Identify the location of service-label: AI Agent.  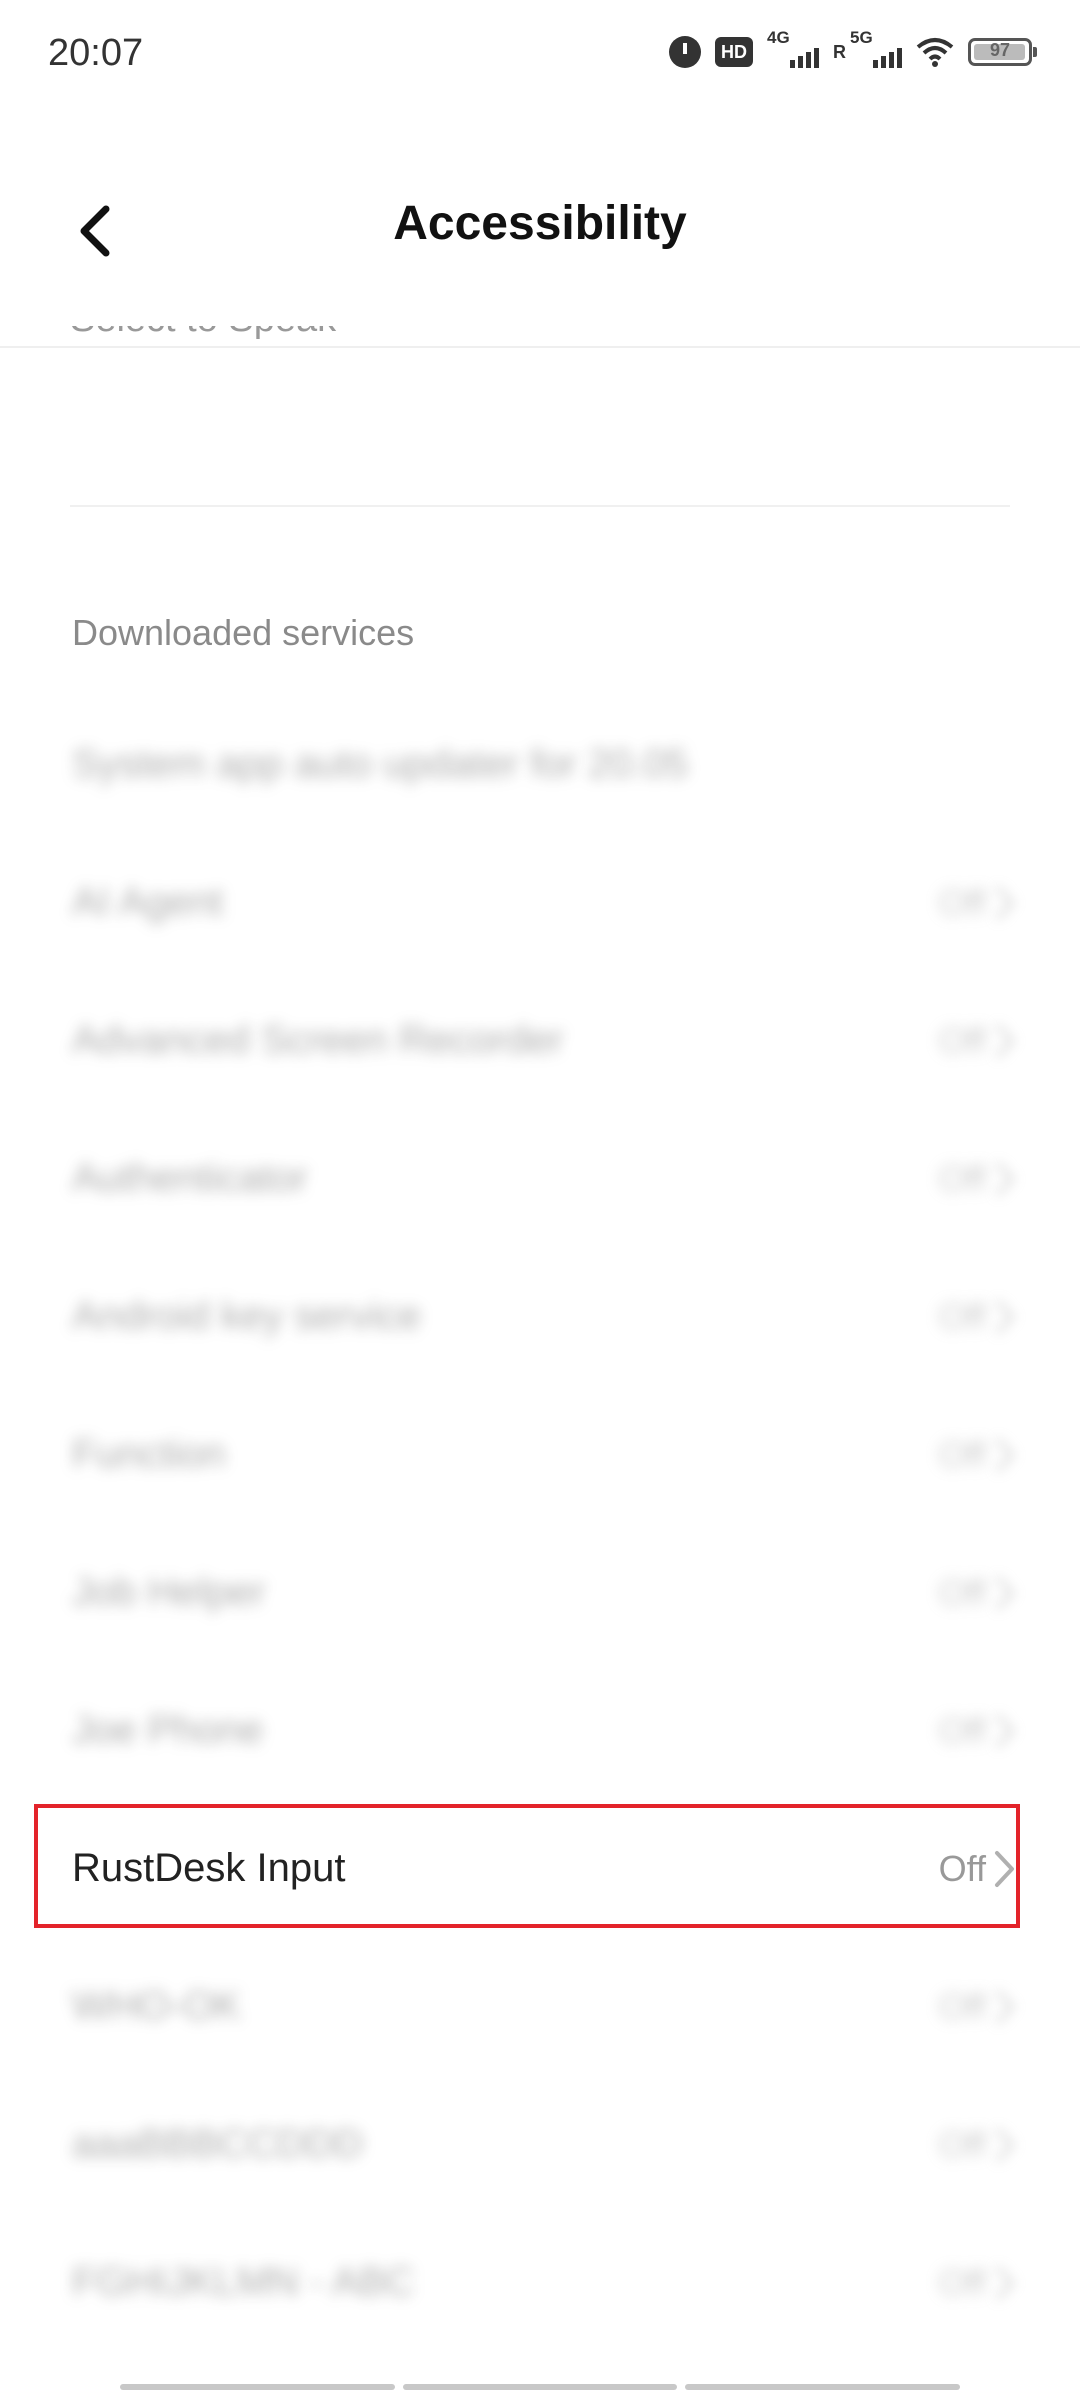
(148, 902).